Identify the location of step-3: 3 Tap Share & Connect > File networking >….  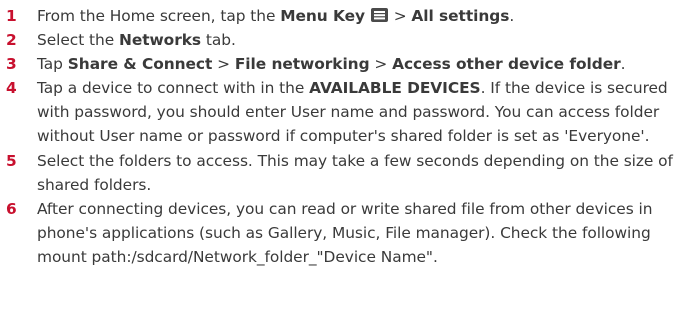
(341, 64).